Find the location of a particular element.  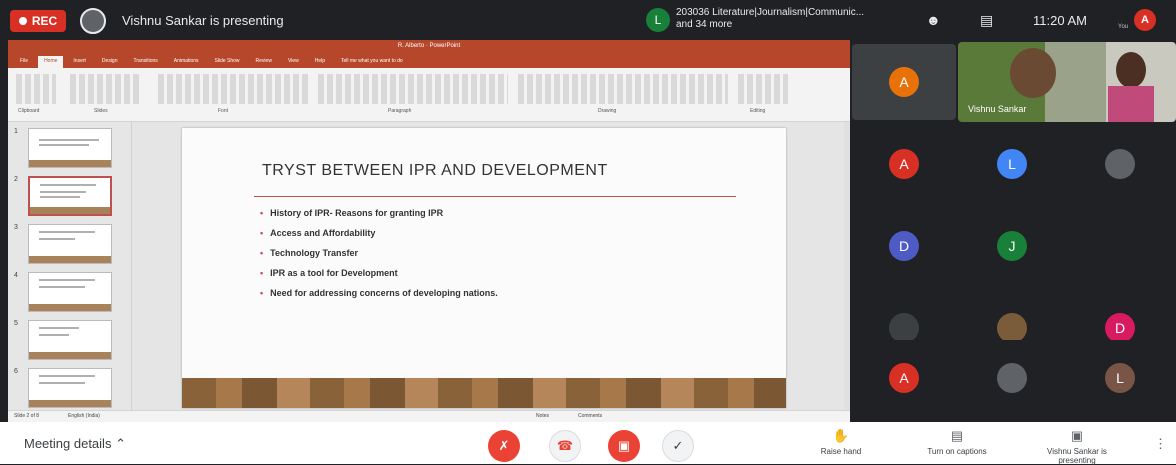

meeting-avatar: L is located at coordinates (658, 20).